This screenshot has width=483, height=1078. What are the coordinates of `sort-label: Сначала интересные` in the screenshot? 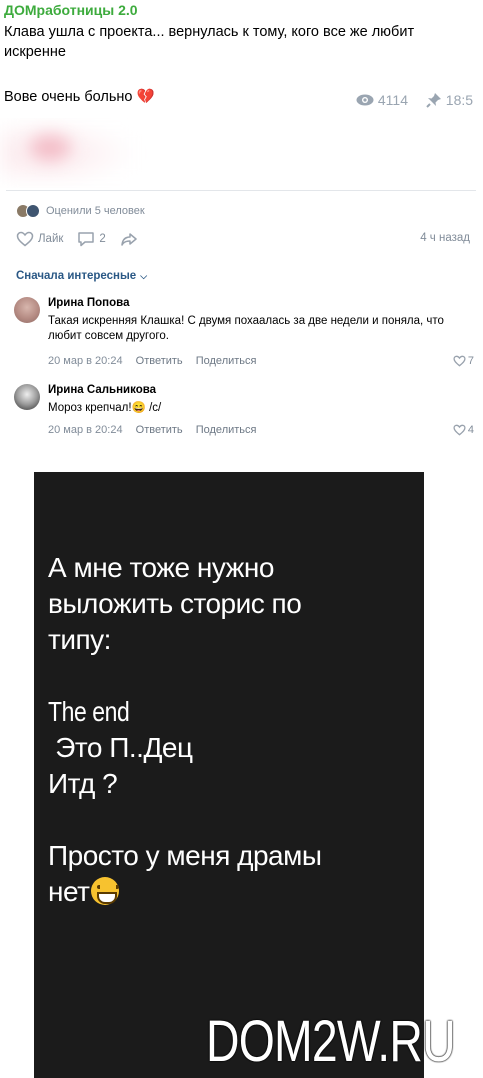 It's located at (76, 276).